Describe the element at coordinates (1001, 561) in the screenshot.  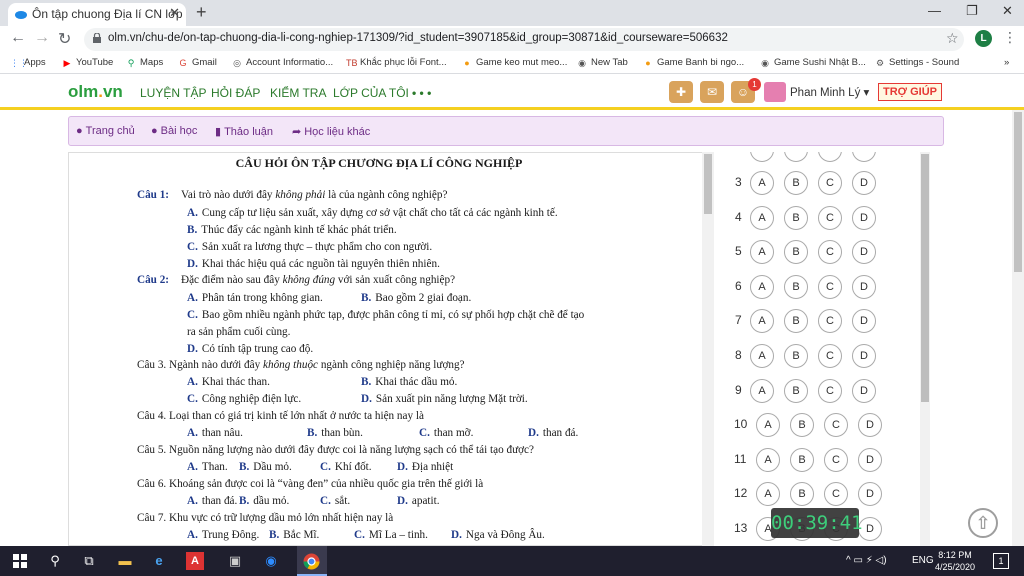
I see `notification-center-icon: 1` at that location.